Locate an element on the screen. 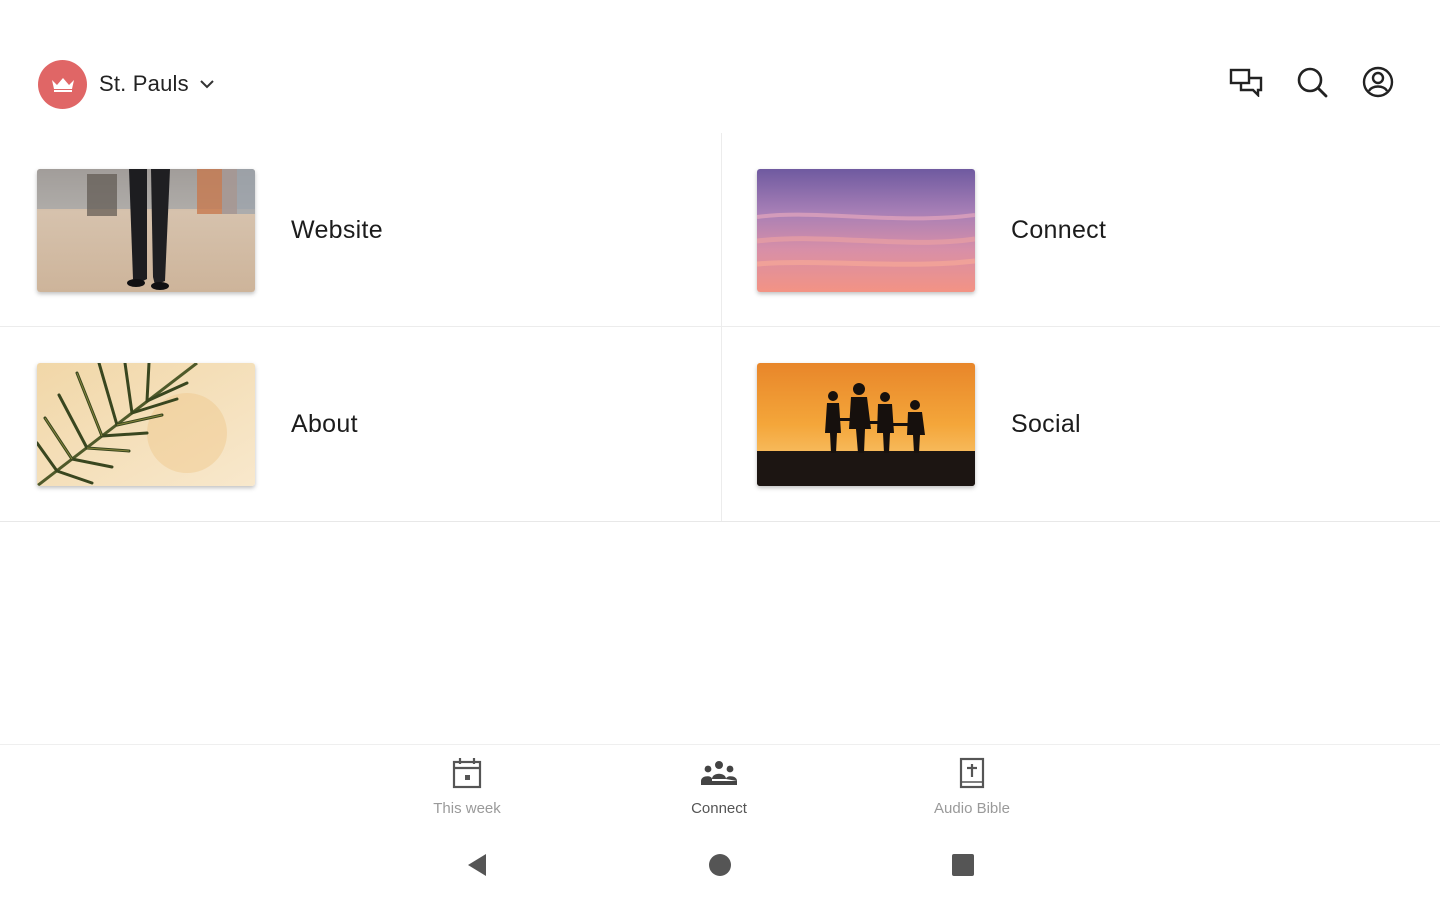 This screenshot has height=900, width=1440. church-selector: St. Pauls is located at coordinates (126, 84).